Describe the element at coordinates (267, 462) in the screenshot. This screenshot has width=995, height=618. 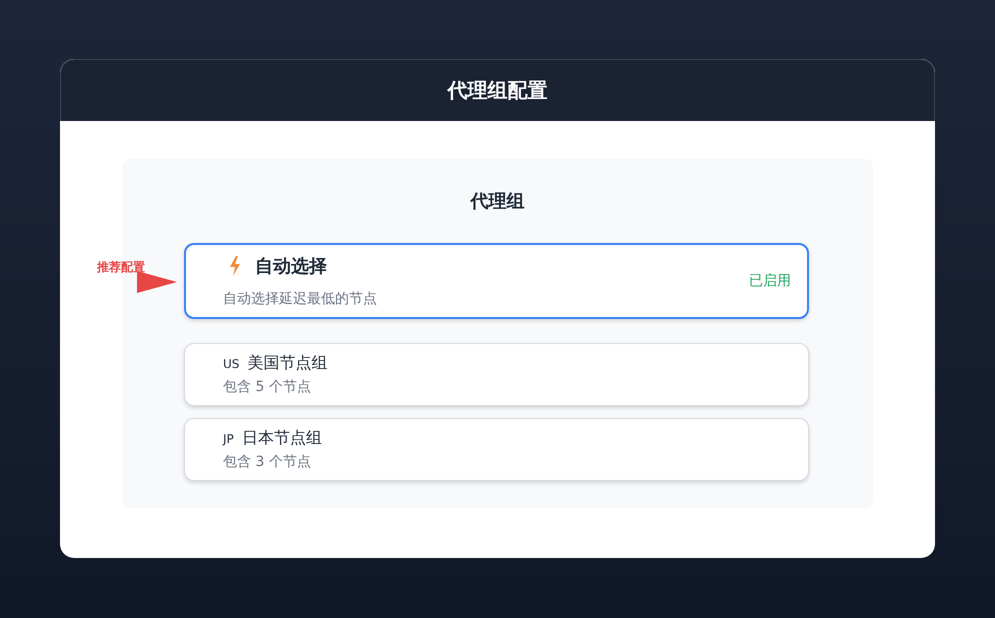
I see `group-description: 包含 3 个节点` at that location.